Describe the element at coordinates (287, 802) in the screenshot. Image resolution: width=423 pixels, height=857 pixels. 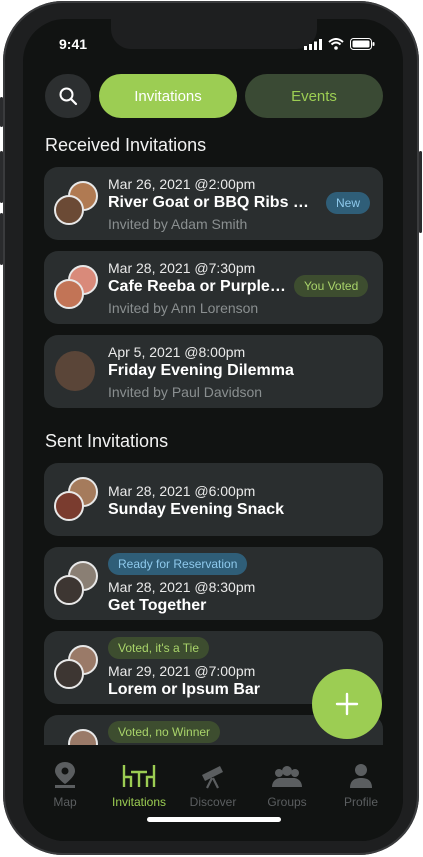
I see `tabbar-label: Groups` at that location.